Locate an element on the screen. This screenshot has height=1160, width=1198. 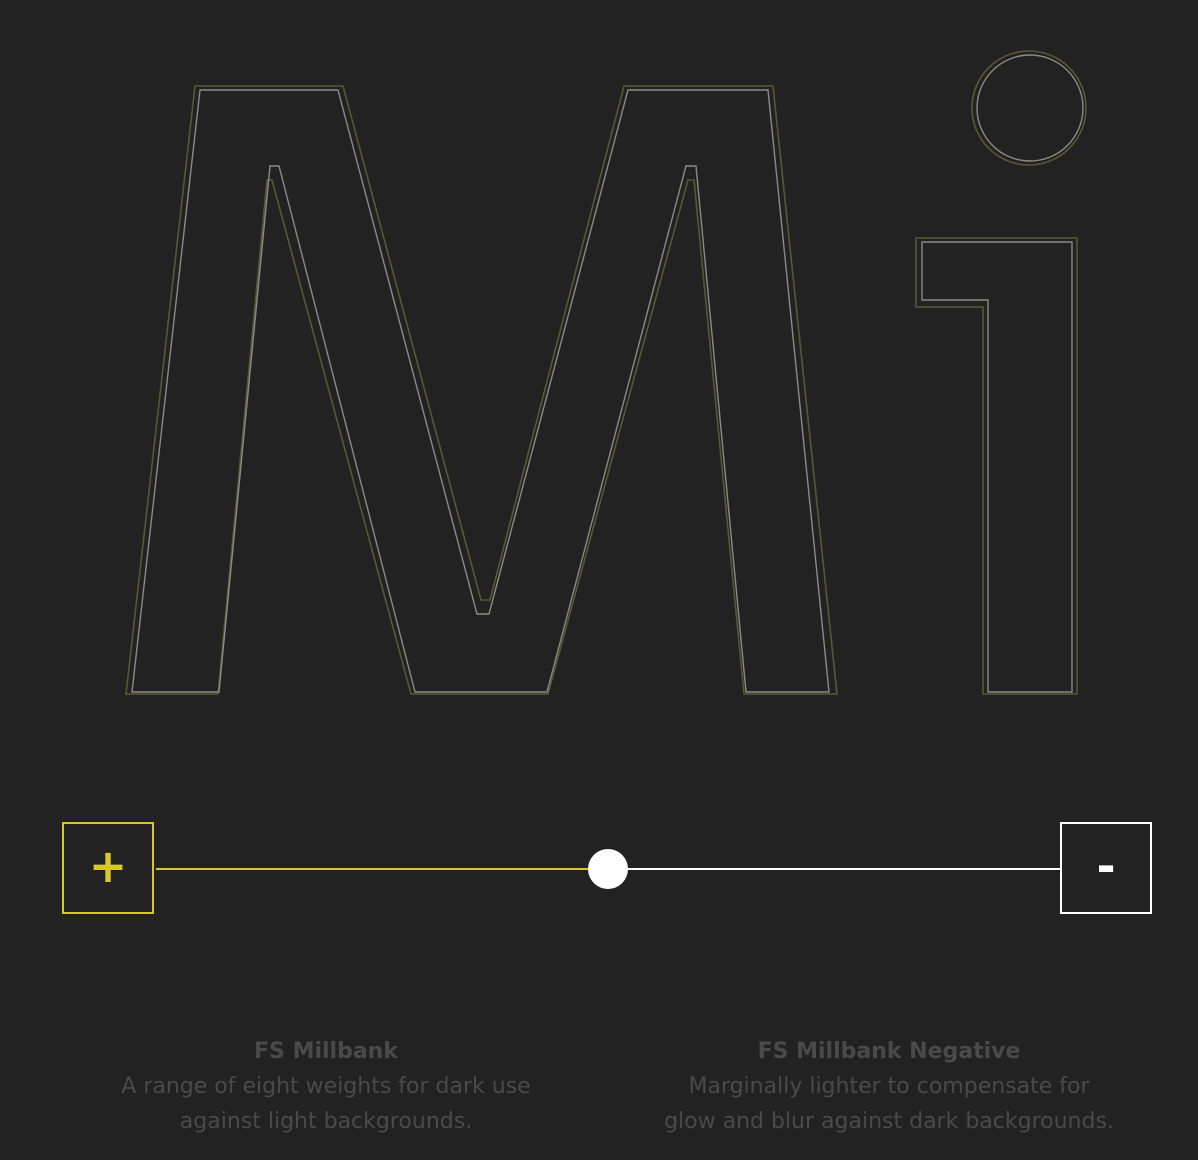
letter-i-stem-outline-regular is located at coordinates (996, 466).